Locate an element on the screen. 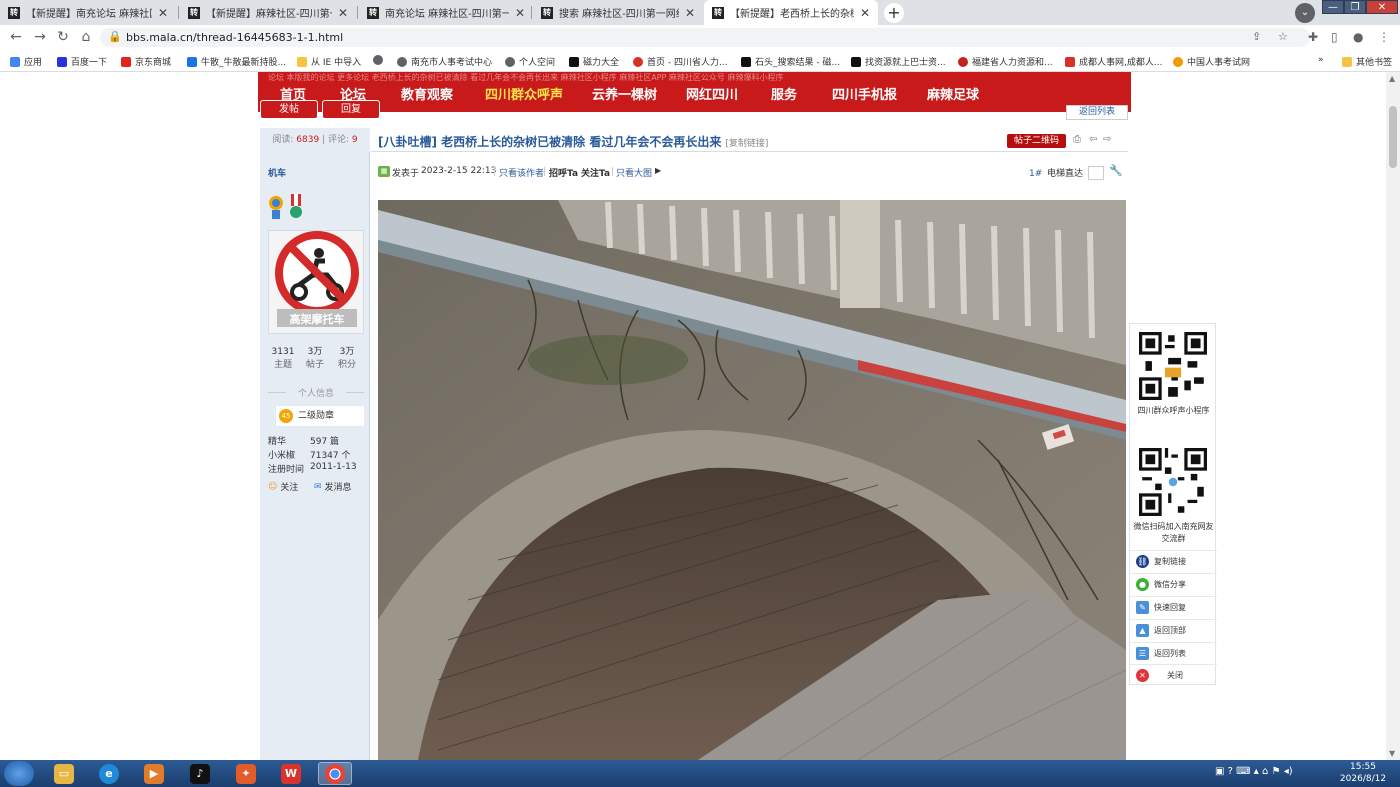 The image size is (1400, 787). nav-service: 服务 is located at coordinates (784, 93).